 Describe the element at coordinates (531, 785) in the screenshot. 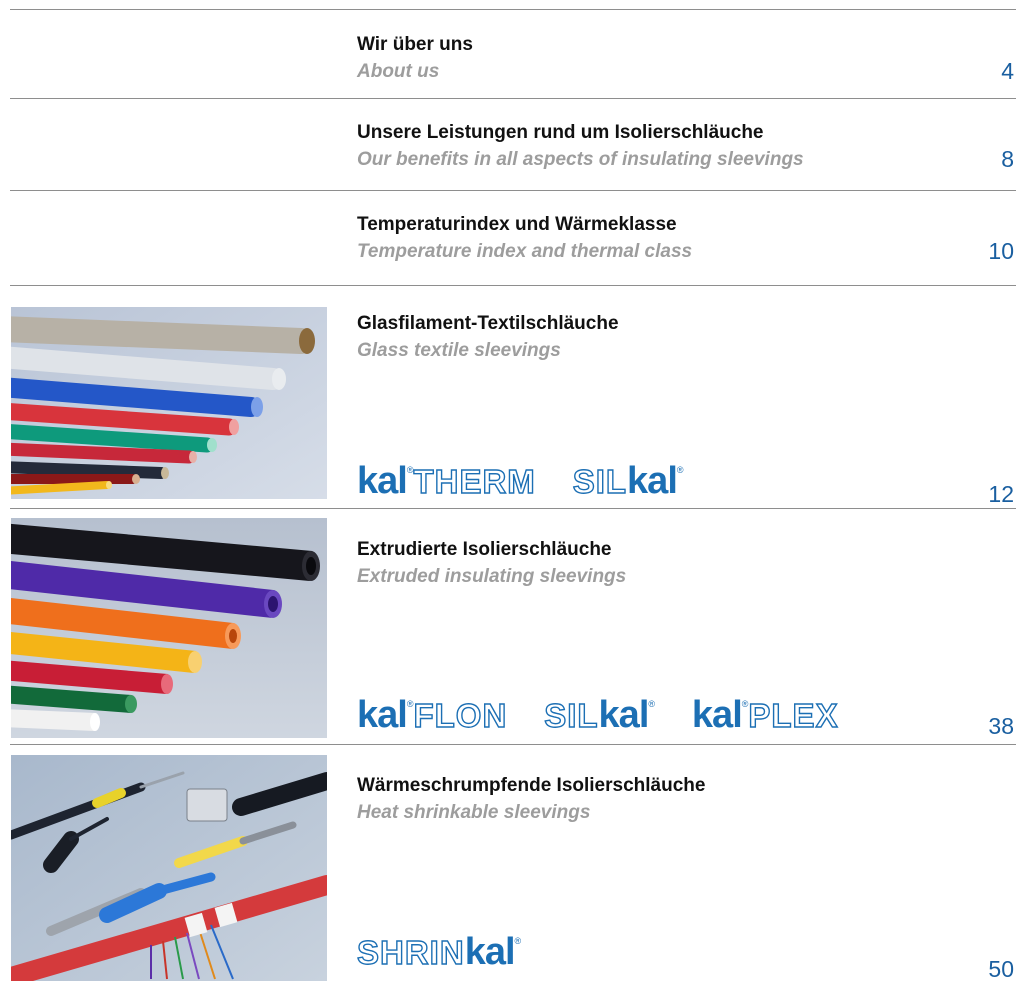

I see `entry-title: Wärmeschrumpfende Isolierschläuche` at that location.